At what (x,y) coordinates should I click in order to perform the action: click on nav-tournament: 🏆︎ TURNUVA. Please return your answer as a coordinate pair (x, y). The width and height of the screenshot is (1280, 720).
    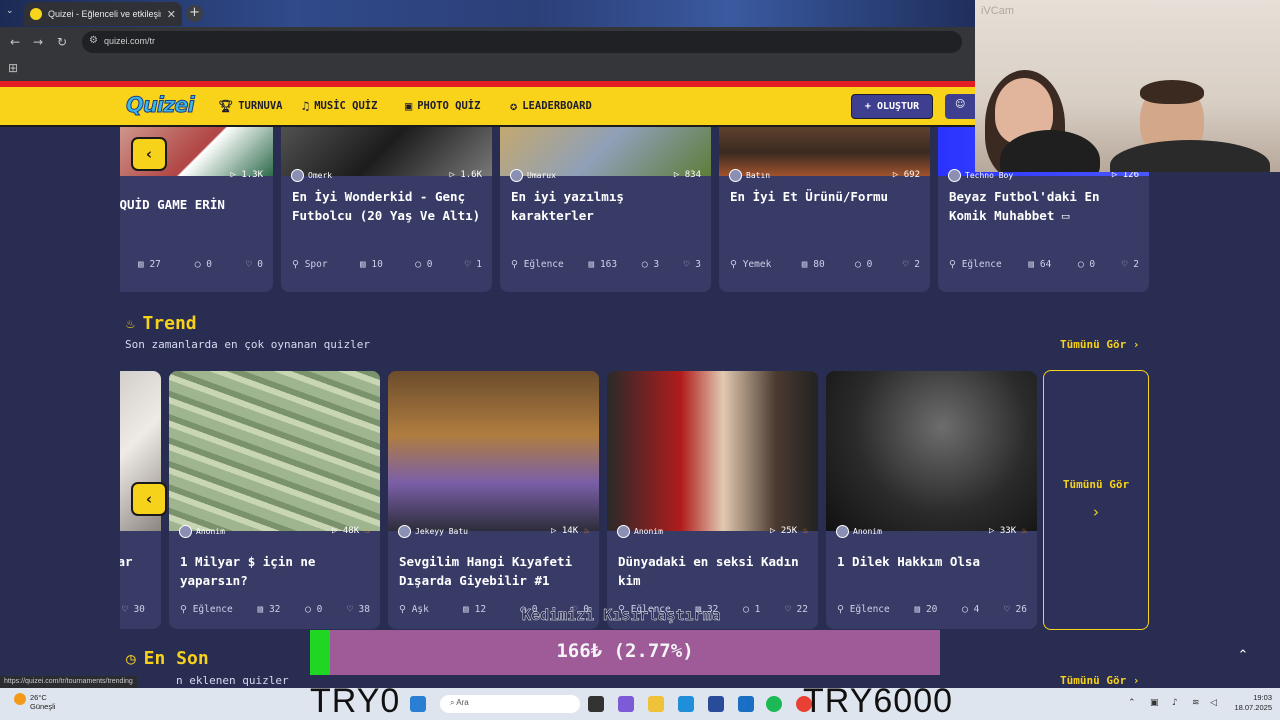
    Looking at the image, I should click on (250, 106).